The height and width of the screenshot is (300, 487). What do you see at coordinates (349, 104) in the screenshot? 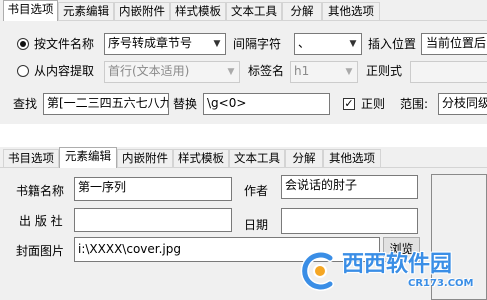
I see `regex-checkbox: ✓` at bounding box center [349, 104].